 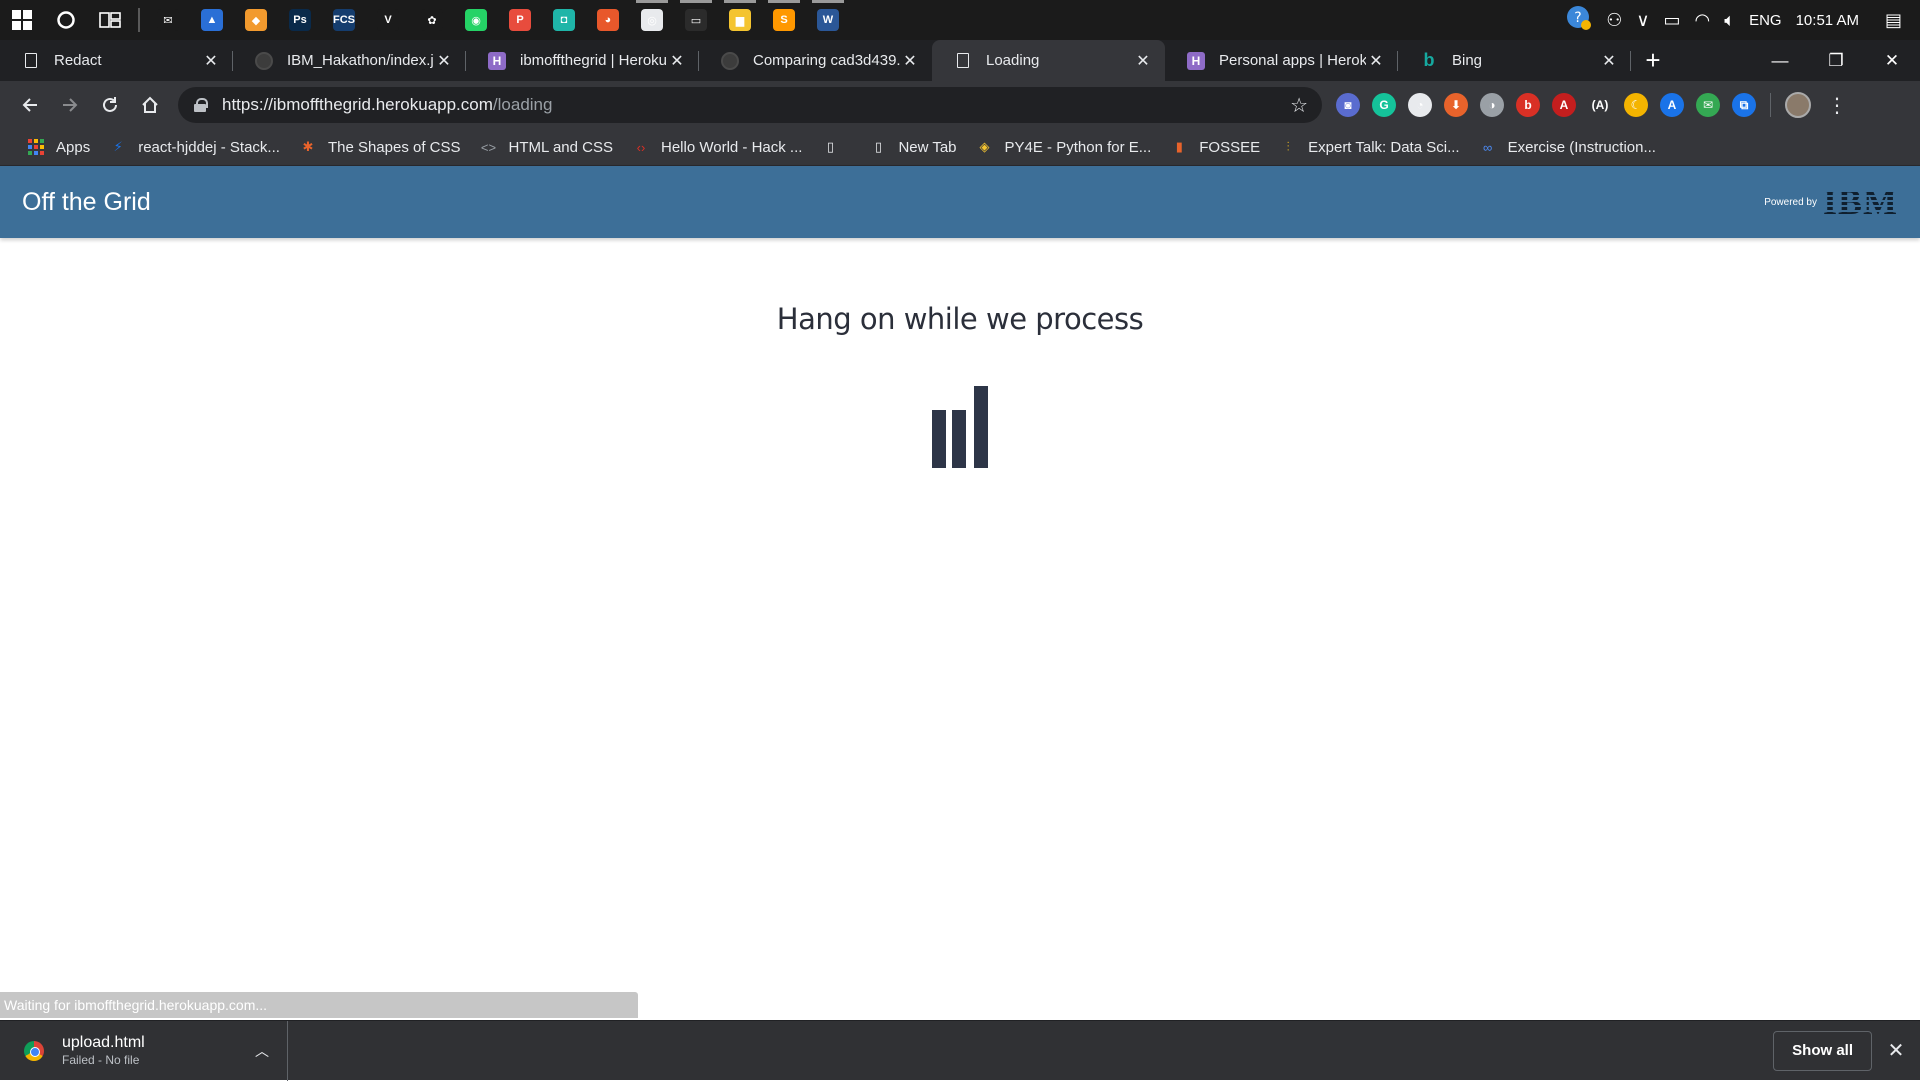 I want to click on bookmark-item: ✱ The Shapes of CSS, so click(x=380, y=147).